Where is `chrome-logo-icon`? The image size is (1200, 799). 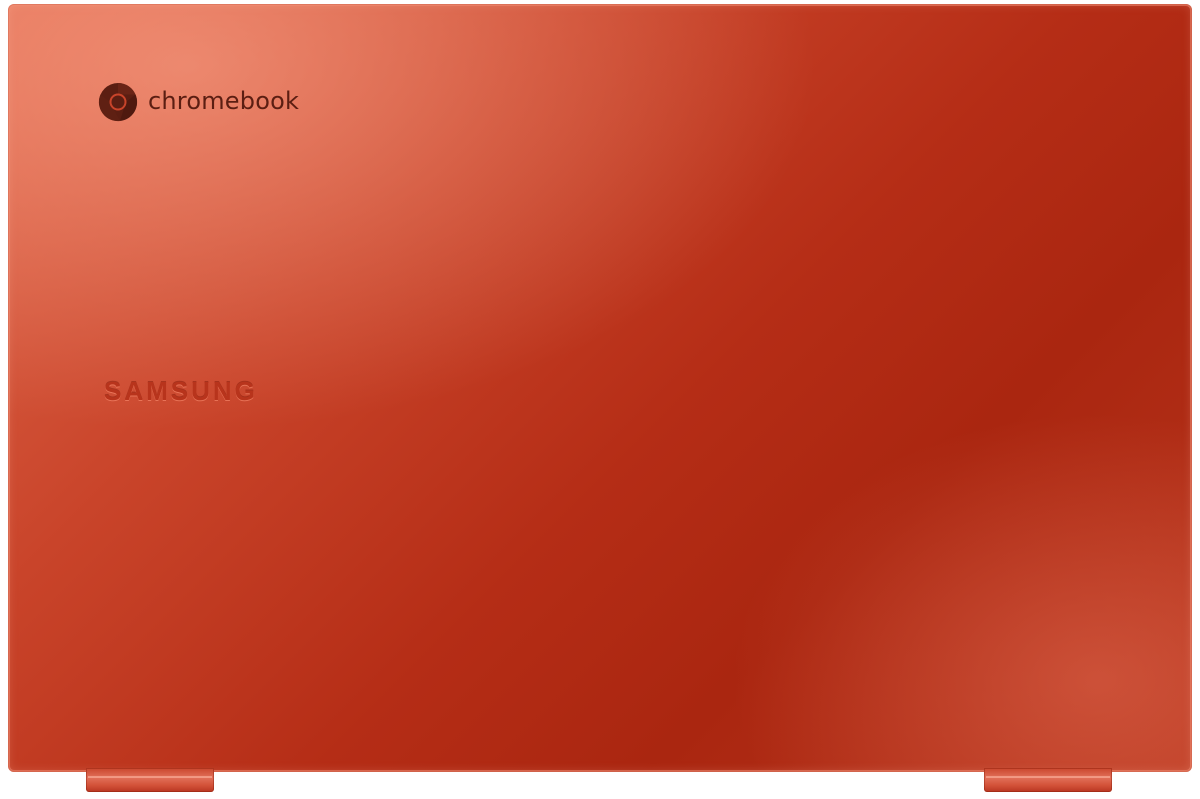 chrome-logo-icon is located at coordinates (118, 102).